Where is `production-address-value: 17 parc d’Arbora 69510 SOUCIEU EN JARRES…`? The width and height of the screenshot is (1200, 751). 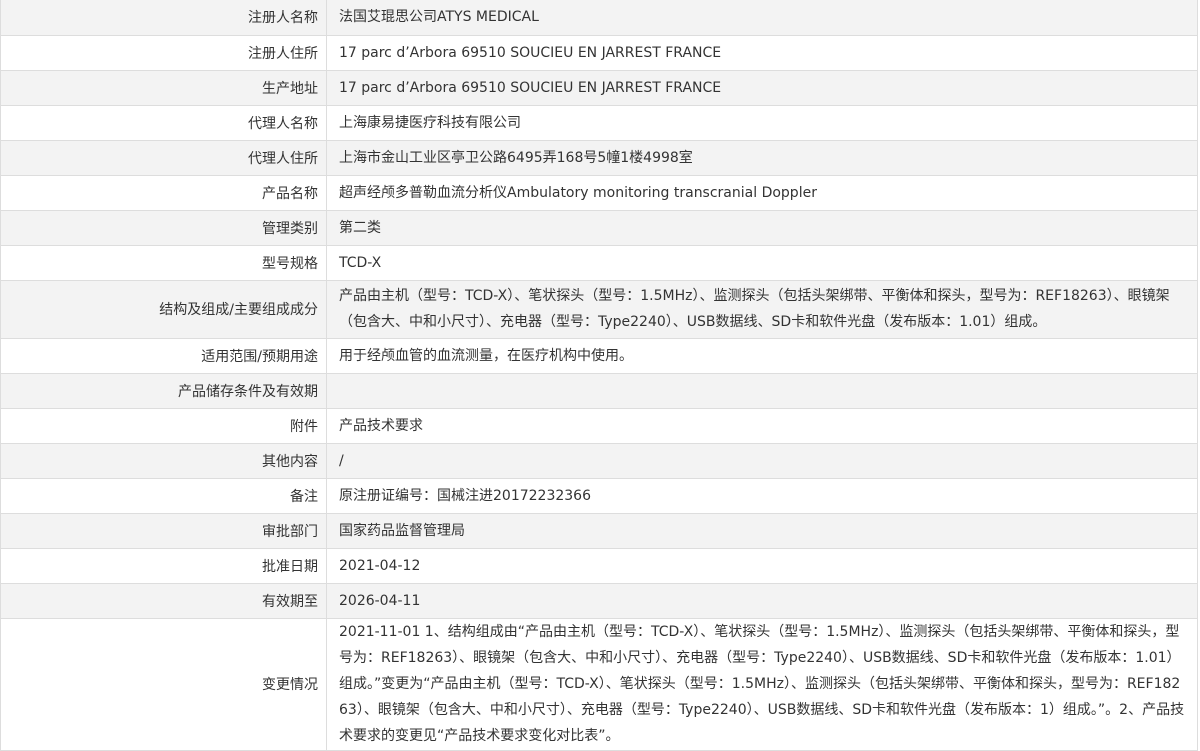
production-address-value: 17 parc d’Arbora 69510 SOUCIEU EN JARRES… is located at coordinates (762, 87).